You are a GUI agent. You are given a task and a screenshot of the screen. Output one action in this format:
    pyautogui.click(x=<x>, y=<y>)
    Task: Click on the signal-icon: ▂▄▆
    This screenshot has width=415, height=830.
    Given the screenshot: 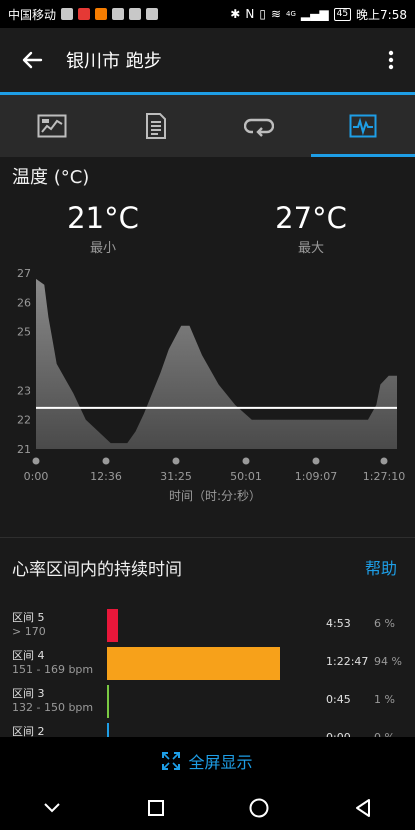 What is the action you would take?
    pyautogui.click(x=314, y=14)
    